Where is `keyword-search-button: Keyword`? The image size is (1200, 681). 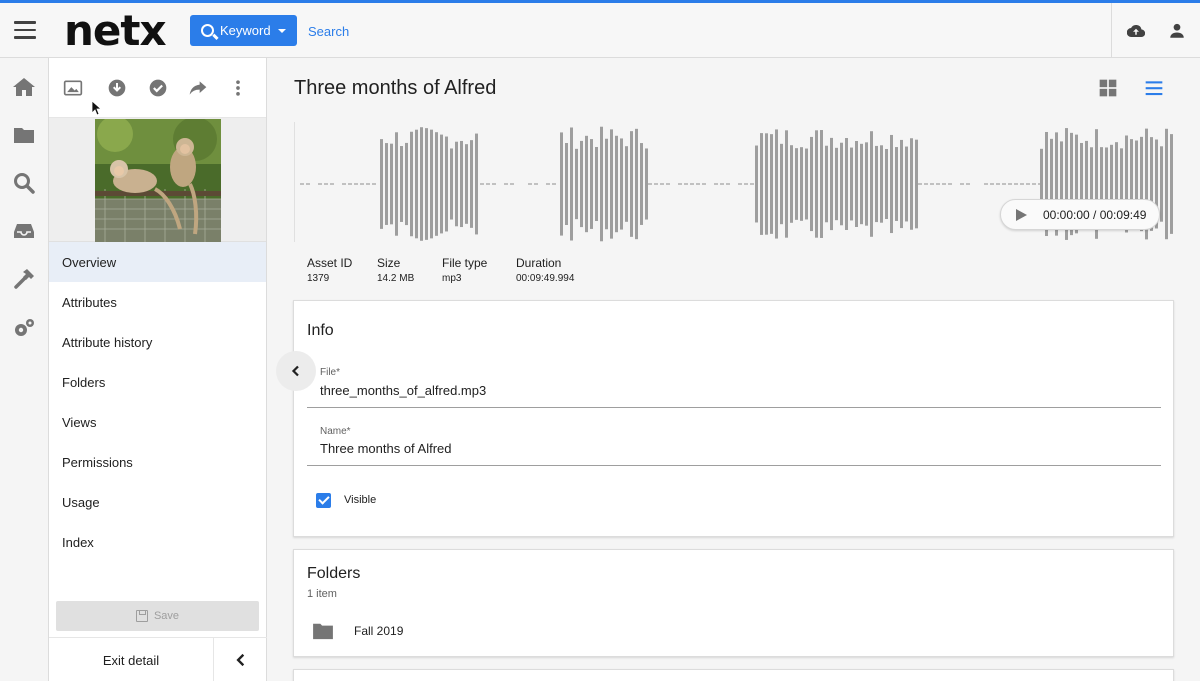
keyword-search-button: Keyword is located at coordinates (243, 30).